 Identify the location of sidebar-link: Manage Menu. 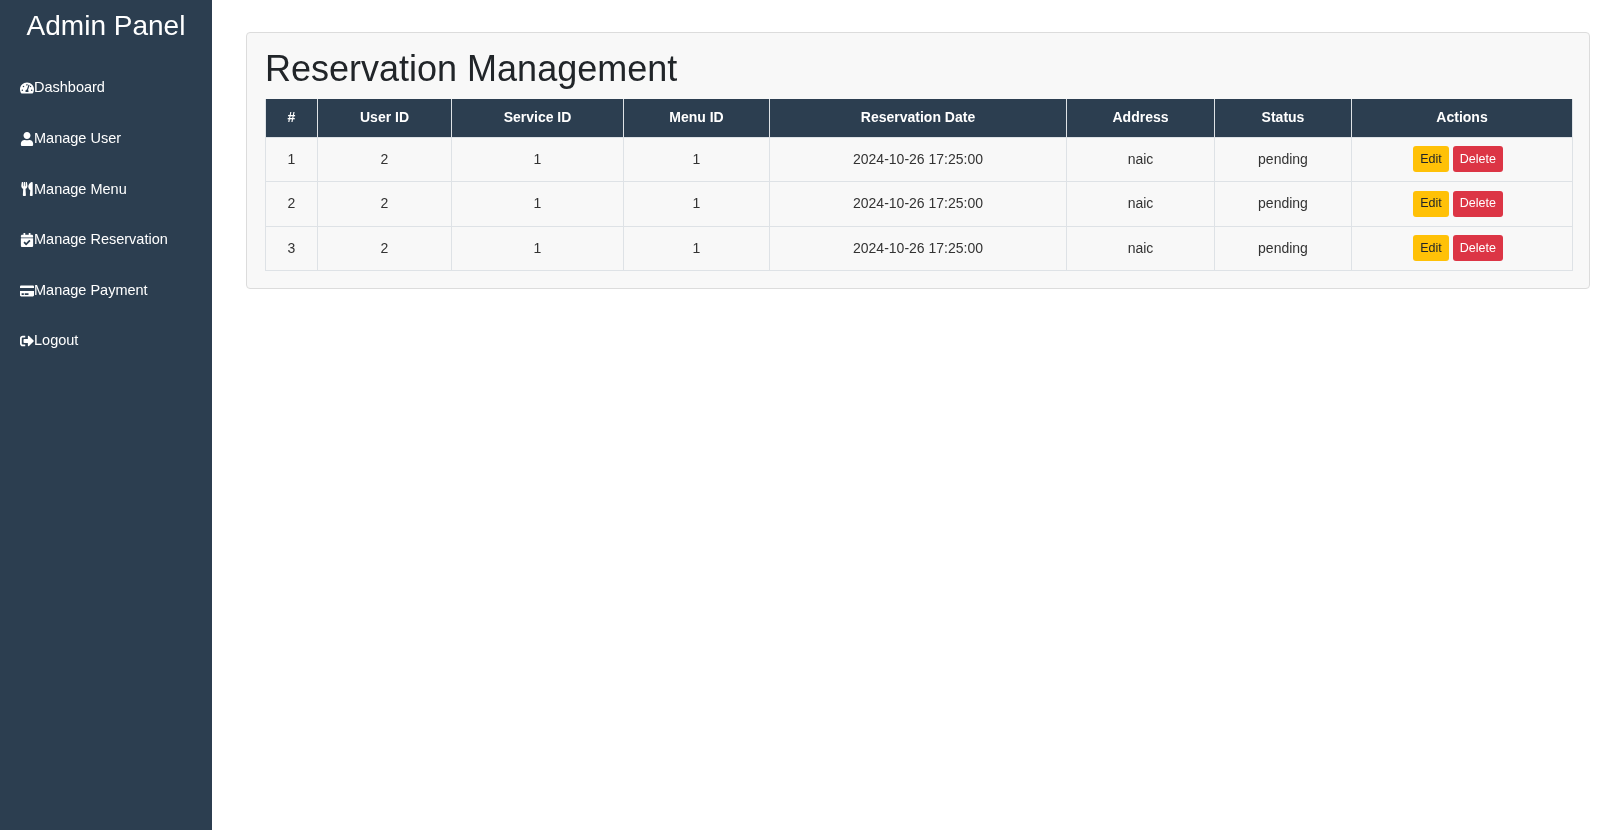
(73, 189).